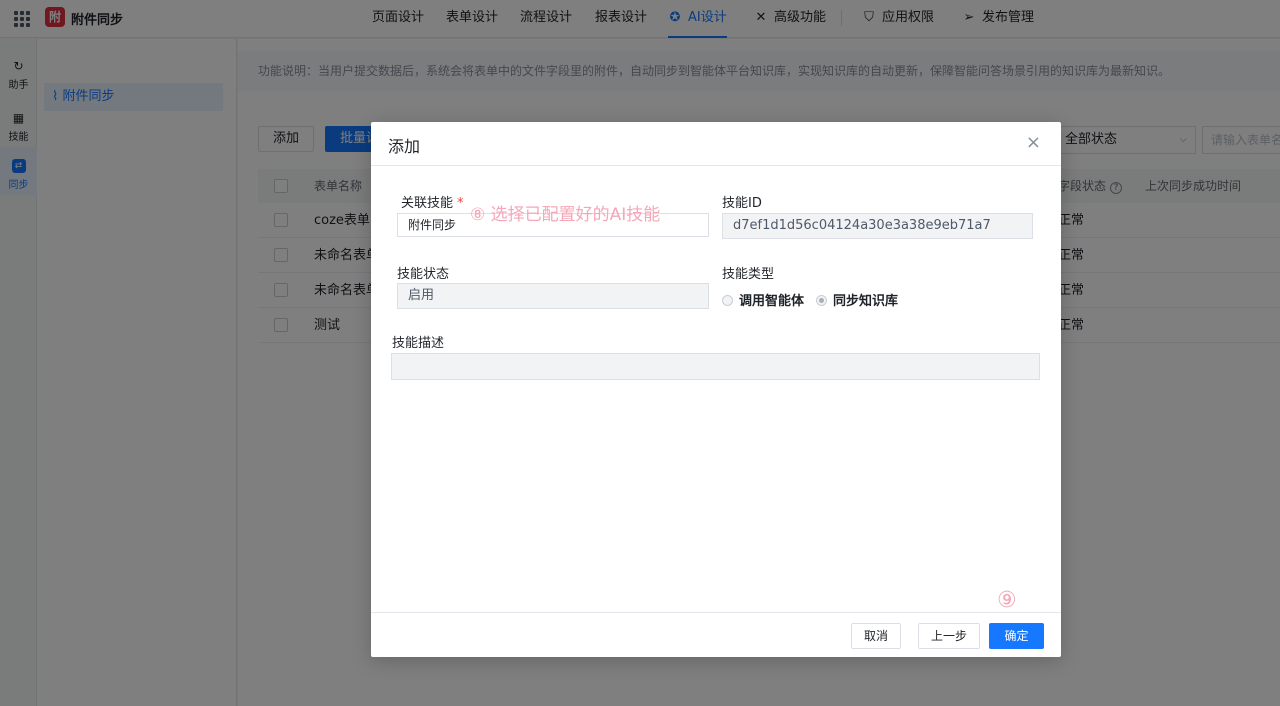 The height and width of the screenshot is (706, 1280). What do you see at coordinates (715, 366) in the screenshot?
I see `skill-description-field` at bounding box center [715, 366].